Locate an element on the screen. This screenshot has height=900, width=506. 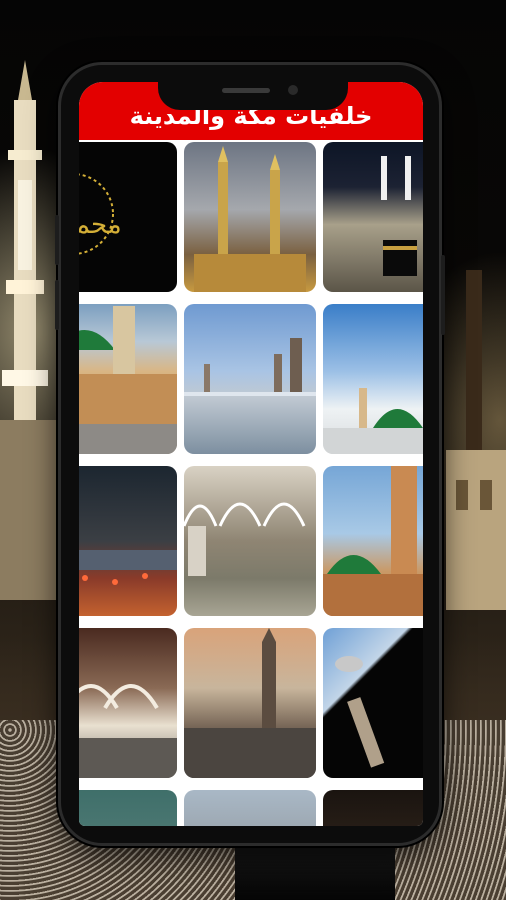
minarets-illustration is located at coordinates (250, 219).